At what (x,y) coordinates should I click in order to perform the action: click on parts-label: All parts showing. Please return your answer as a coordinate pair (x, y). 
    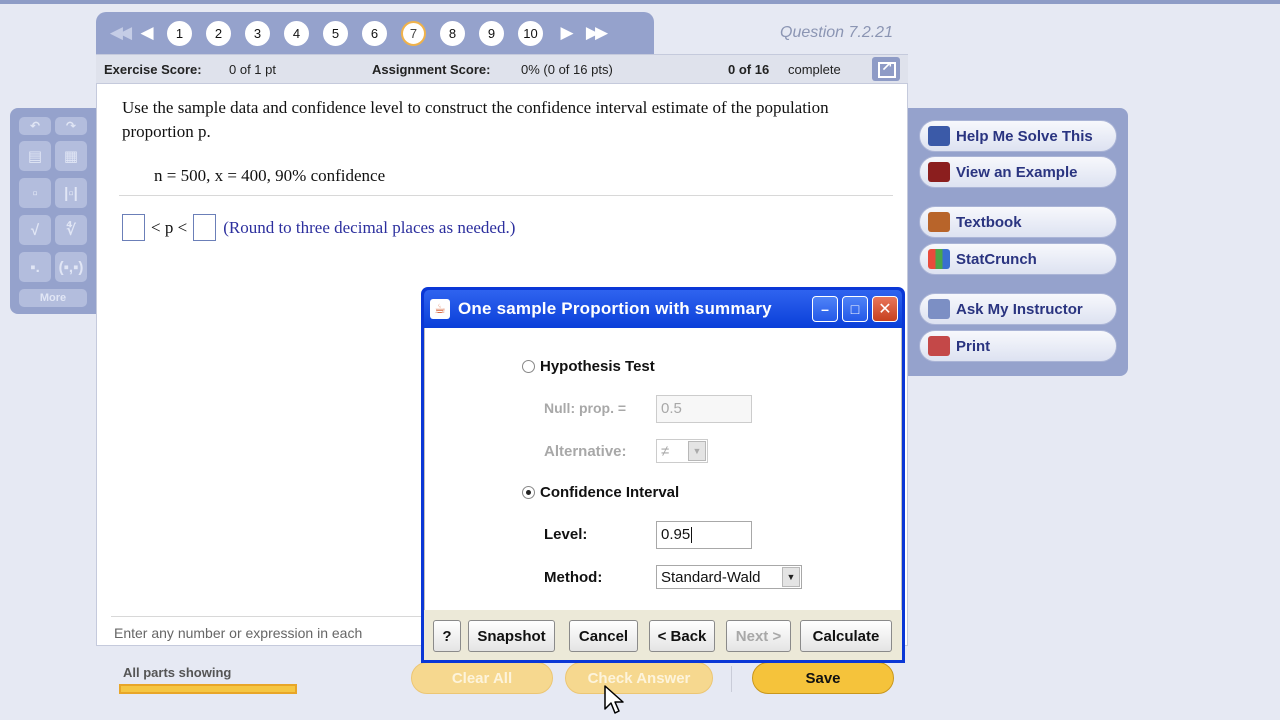
    Looking at the image, I should click on (177, 672).